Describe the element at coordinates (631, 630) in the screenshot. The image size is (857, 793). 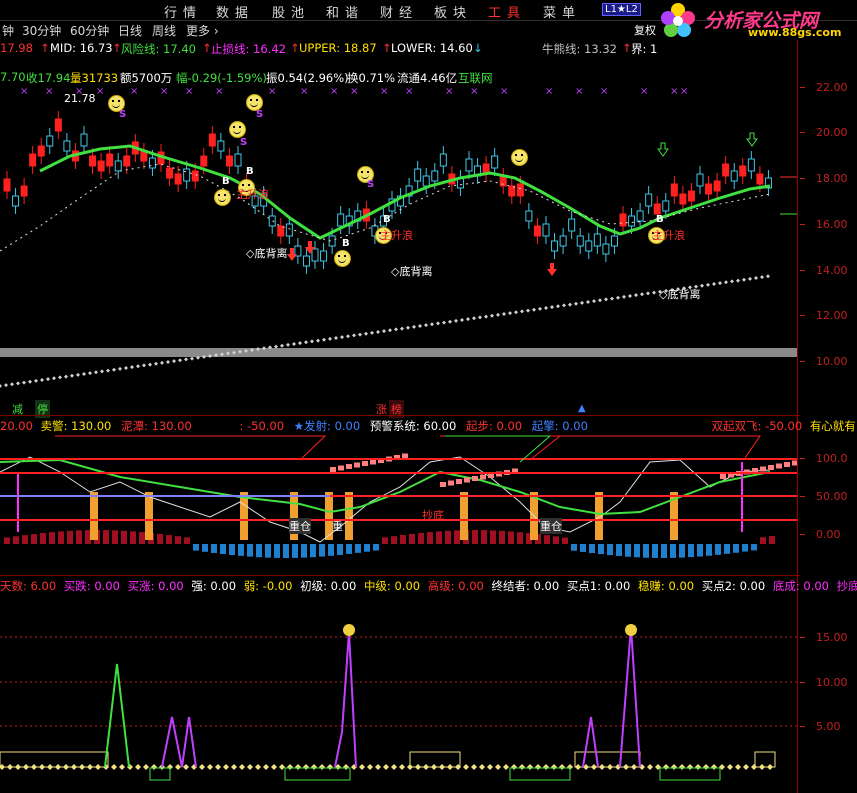
I see `money-bag-icon` at that location.